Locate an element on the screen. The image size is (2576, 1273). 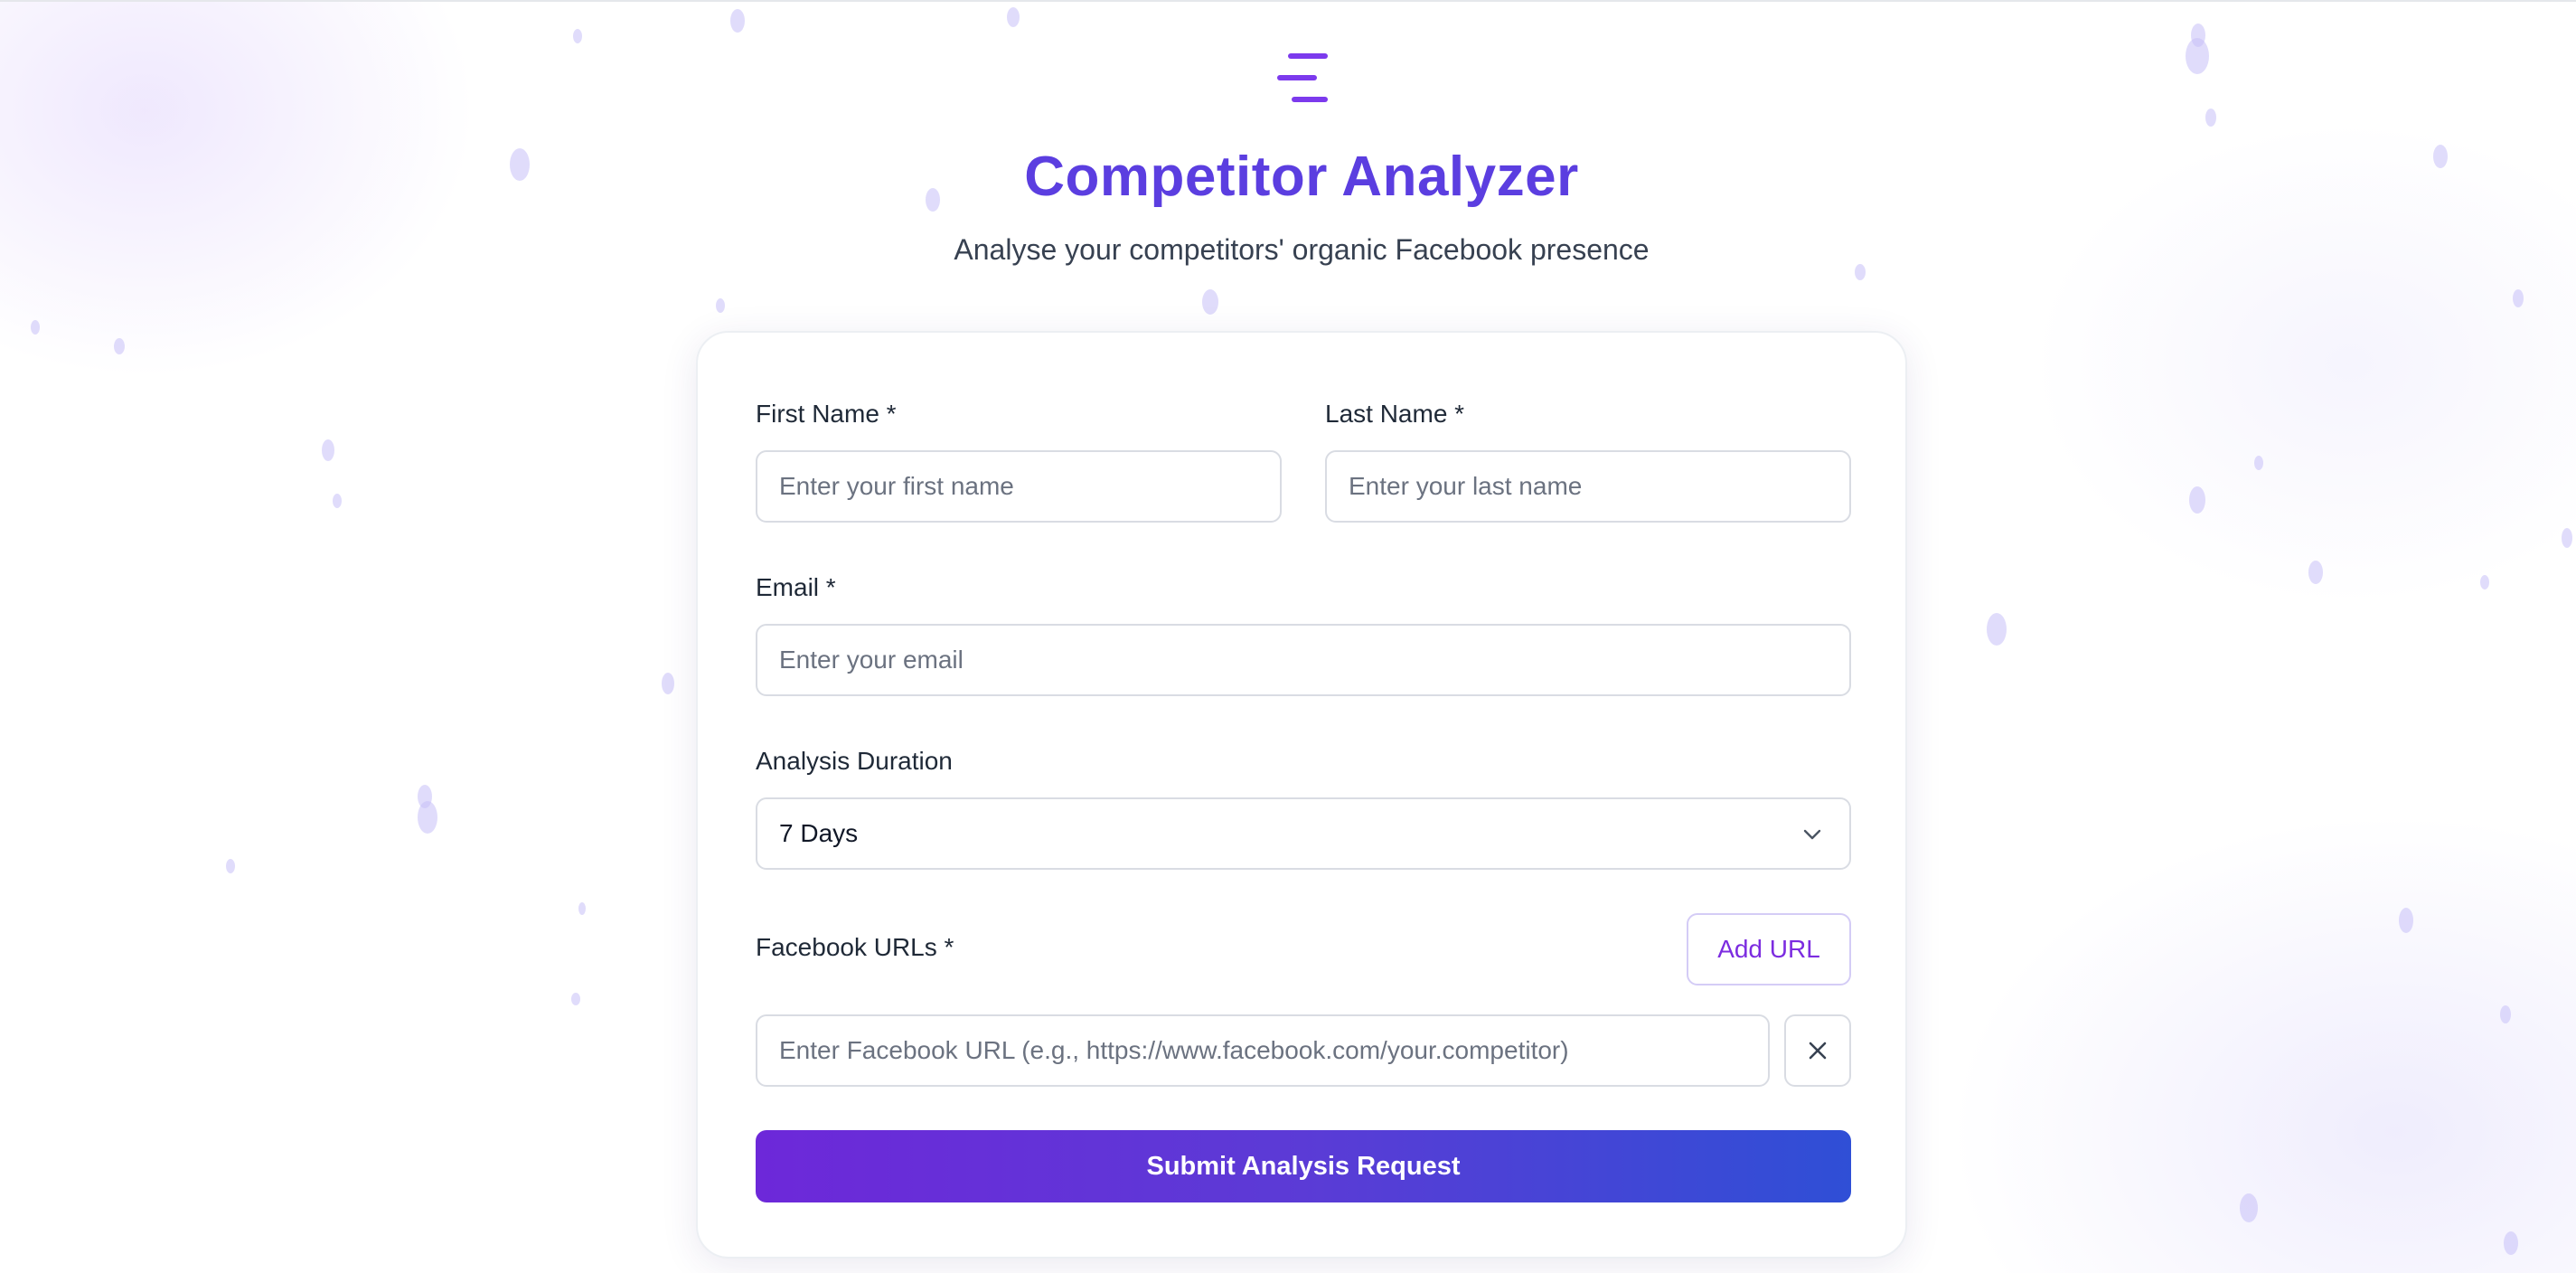
remove-url-button is located at coordinates (1818, 1050).